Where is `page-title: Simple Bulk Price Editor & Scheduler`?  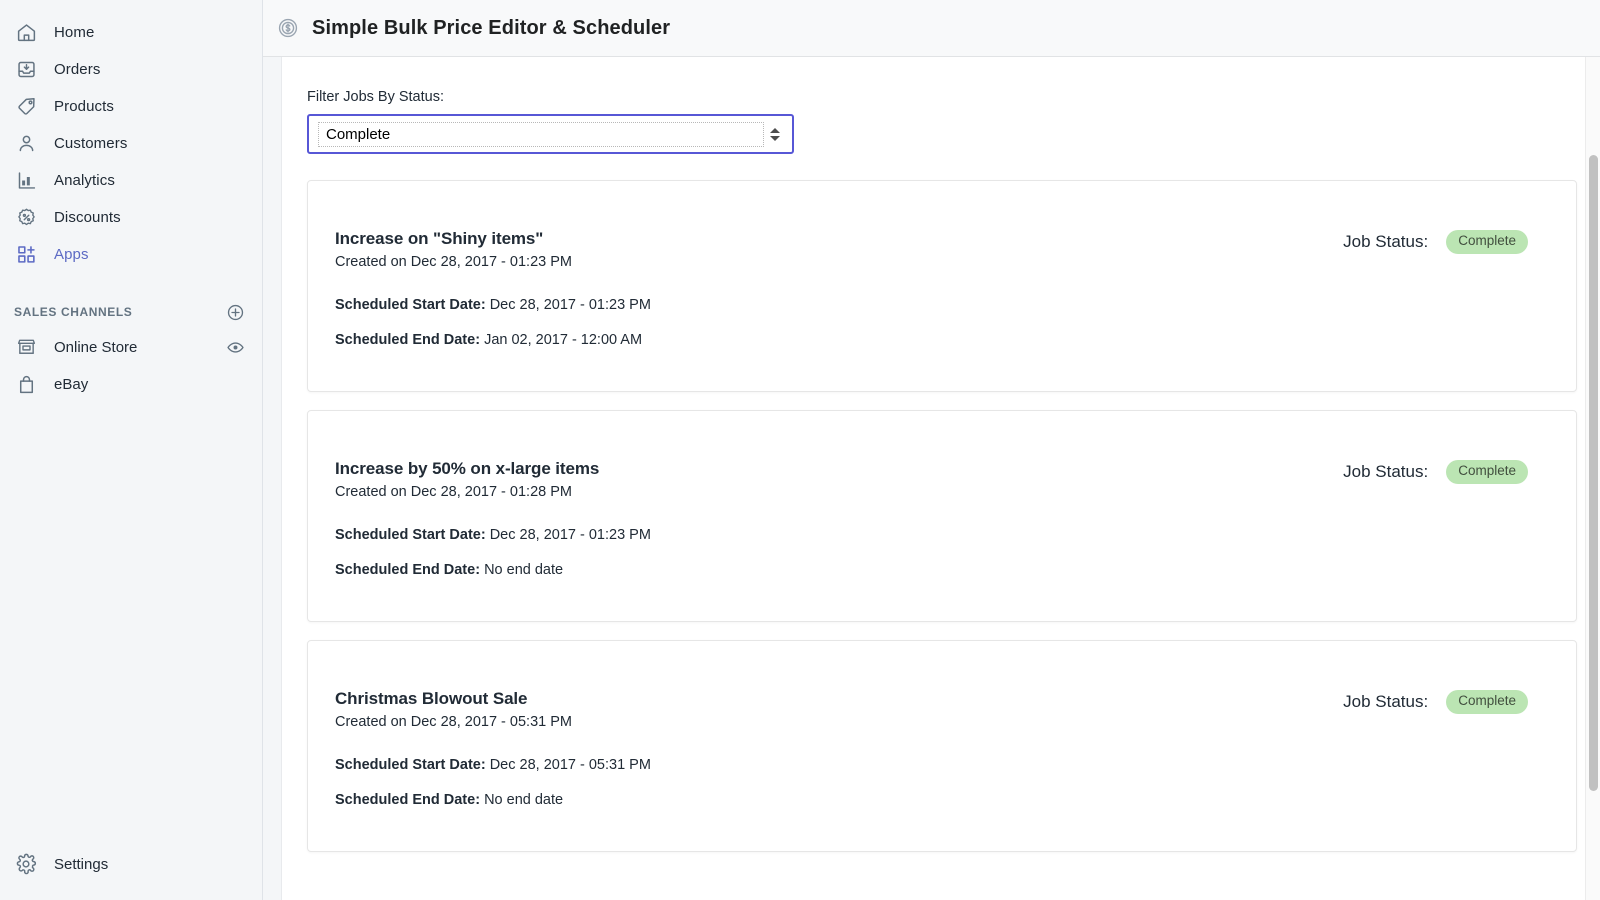
page-title: Simple Bulk Price Editor & Scheduler is located at coordinates (491, 27).